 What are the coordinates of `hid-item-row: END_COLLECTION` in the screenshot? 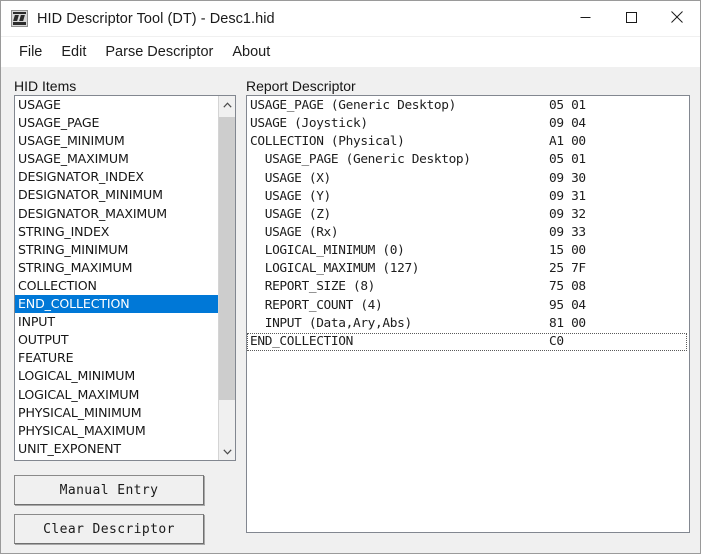 It's located at (116, 304).